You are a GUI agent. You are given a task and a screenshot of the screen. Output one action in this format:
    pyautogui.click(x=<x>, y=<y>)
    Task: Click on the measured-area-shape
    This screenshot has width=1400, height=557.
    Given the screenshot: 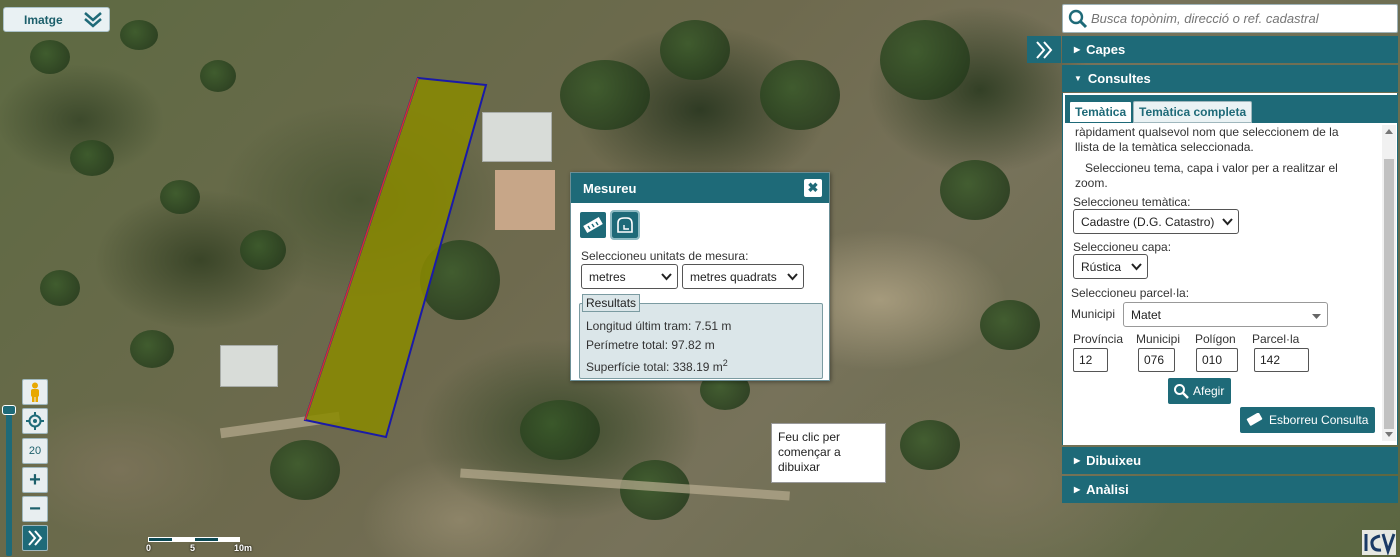 What is the action you would take?
    pyautogui.click(x=395, y=257)
    